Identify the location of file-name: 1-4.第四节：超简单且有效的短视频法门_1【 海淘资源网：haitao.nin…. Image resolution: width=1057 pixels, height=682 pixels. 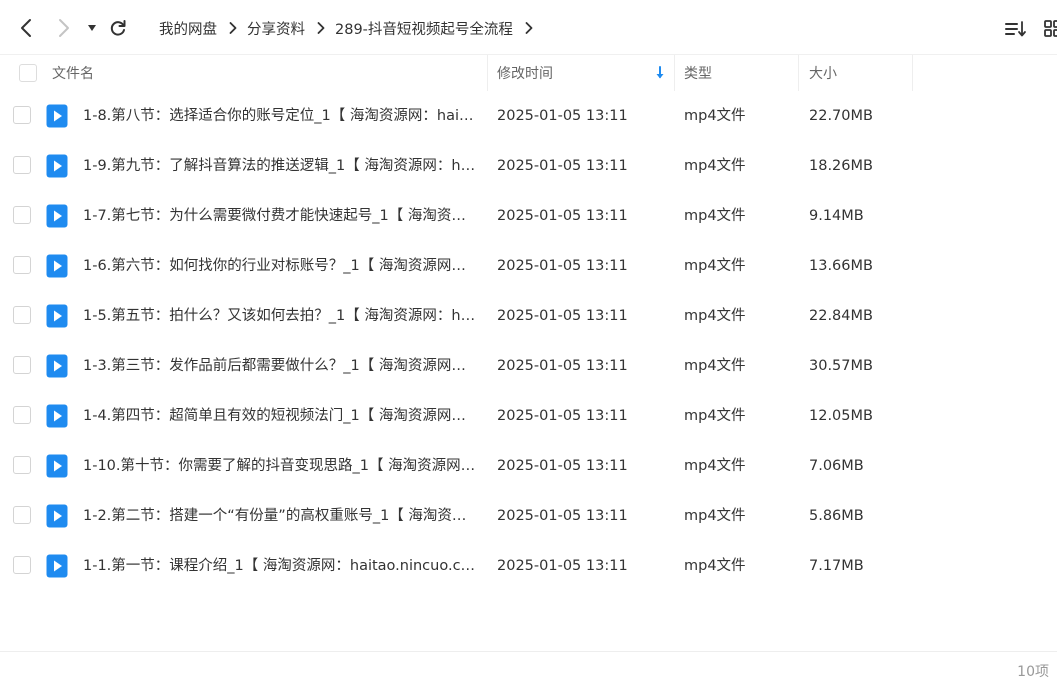
(280, 416).